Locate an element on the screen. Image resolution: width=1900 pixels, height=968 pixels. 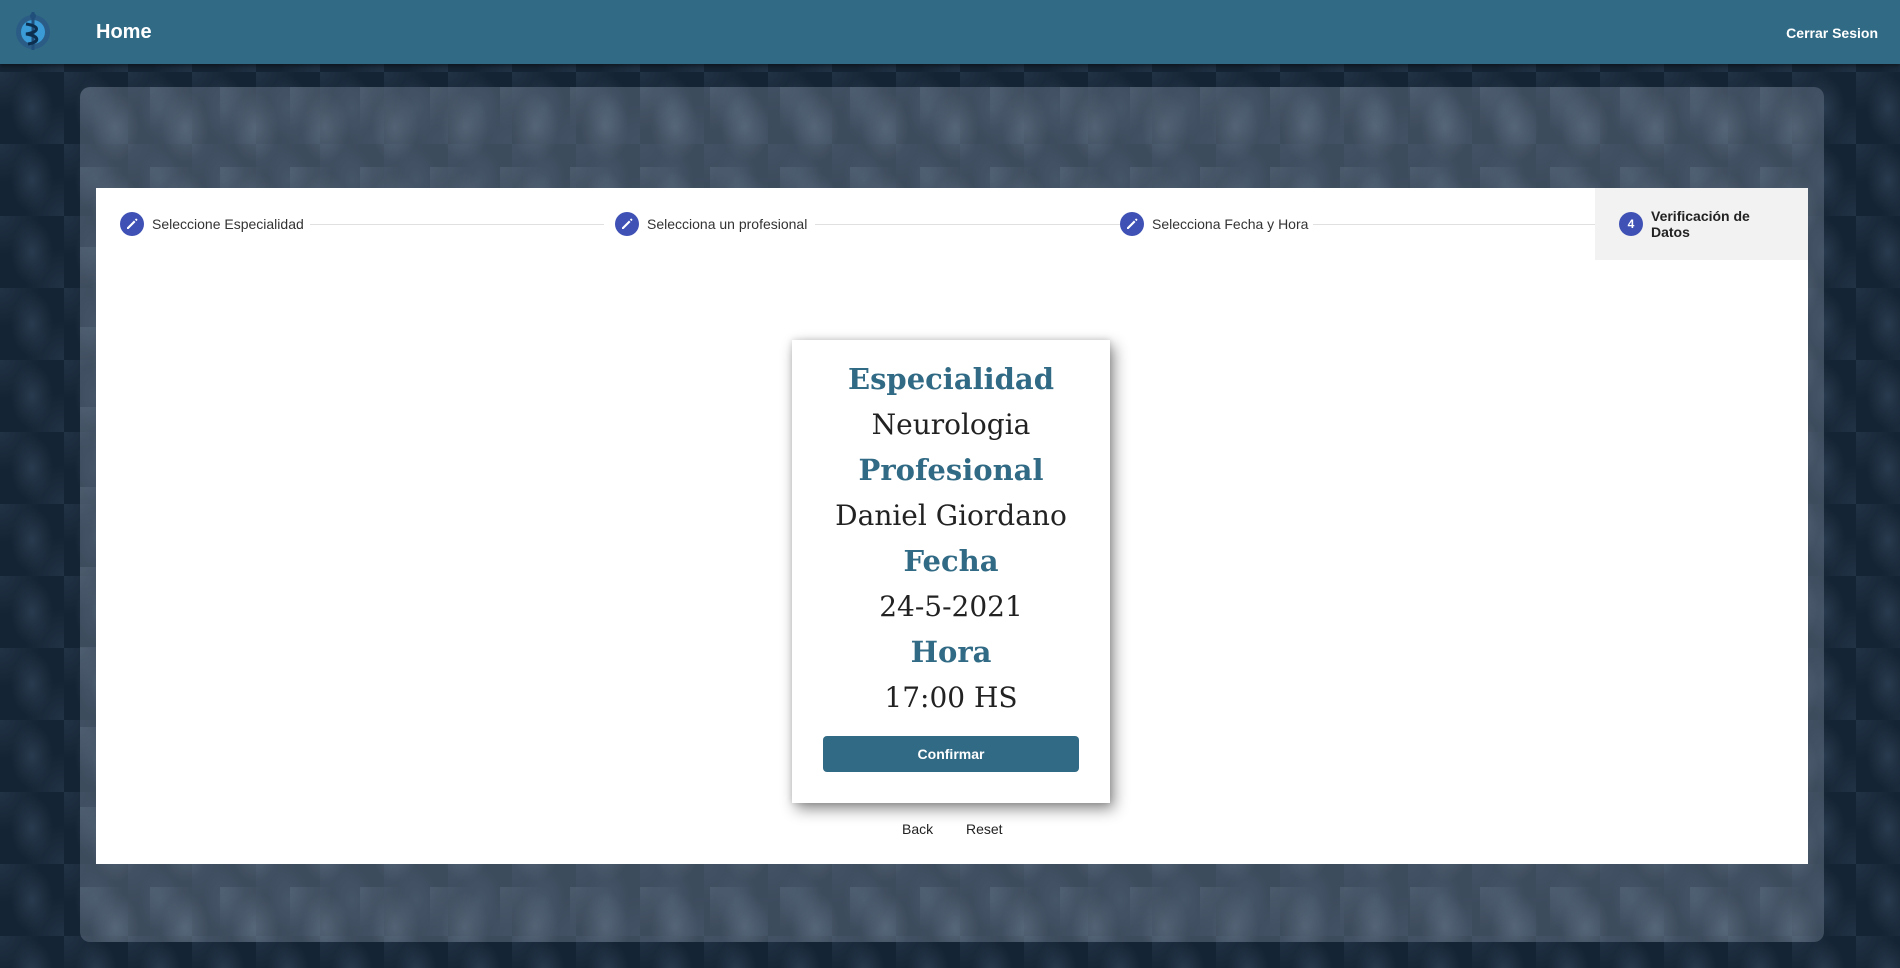
date-value: 24-5-2021 is located at coordinates (951, 606).